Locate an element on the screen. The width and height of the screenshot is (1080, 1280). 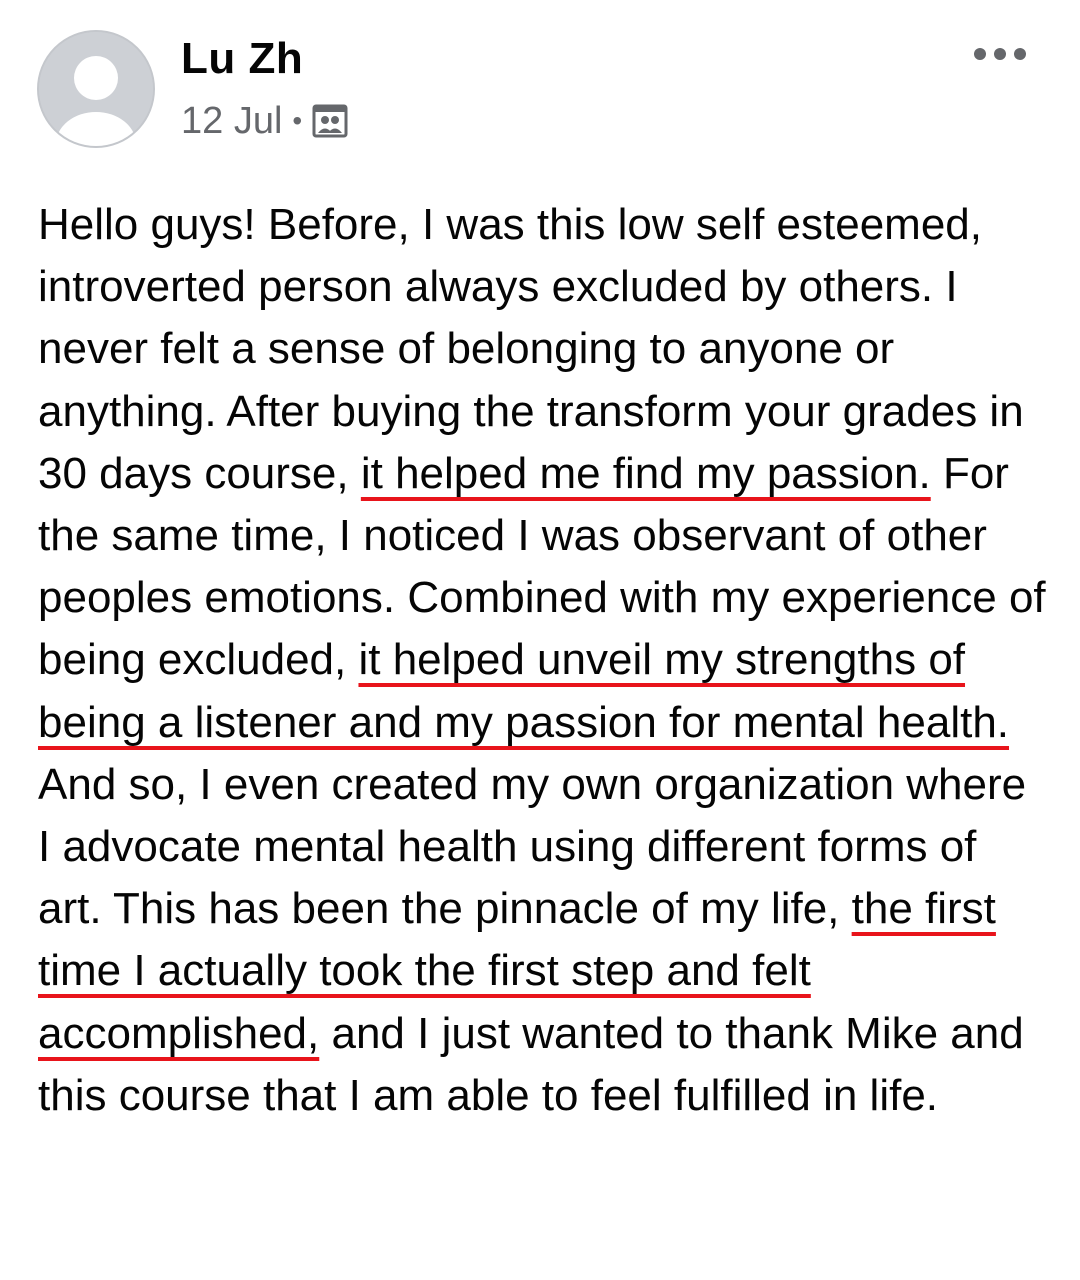
more-options-button is located at coordinates (1000, 54).